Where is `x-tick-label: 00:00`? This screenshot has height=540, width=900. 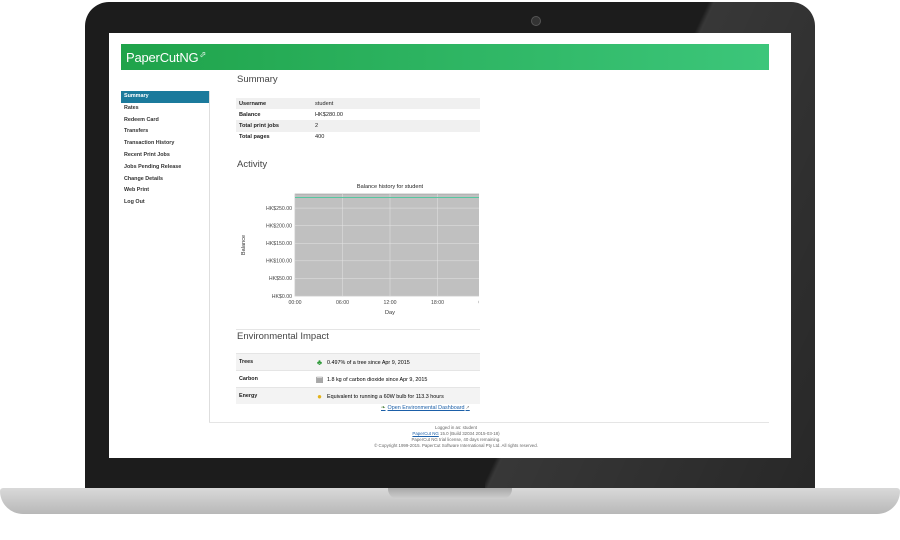 x-tick-label: 00:00 is located at coordinates (295, 303).